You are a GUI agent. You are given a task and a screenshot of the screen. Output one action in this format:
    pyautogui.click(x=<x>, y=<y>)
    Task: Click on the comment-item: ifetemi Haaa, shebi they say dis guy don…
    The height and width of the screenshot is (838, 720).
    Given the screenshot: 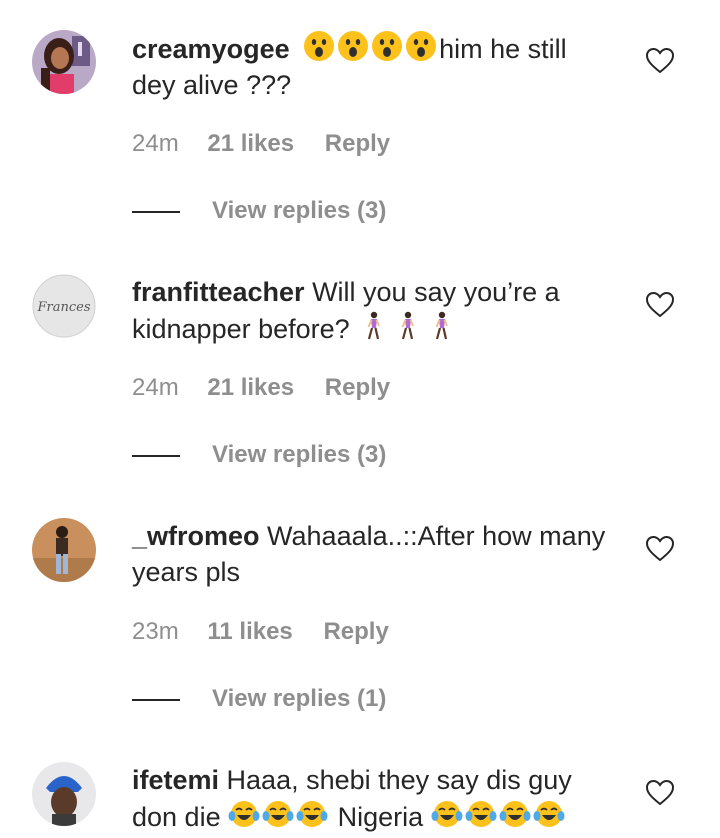 What is the action you would take?
    pyautogui.click(x=360, y=787)
    